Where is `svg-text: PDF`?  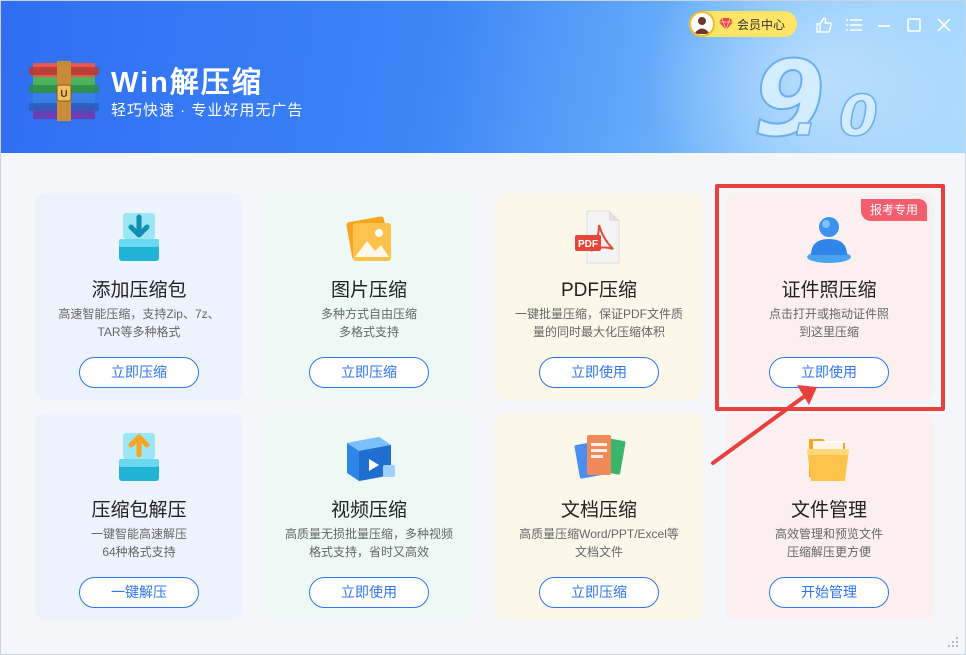
svg-text: PDF is located at coordinates (588, 244).